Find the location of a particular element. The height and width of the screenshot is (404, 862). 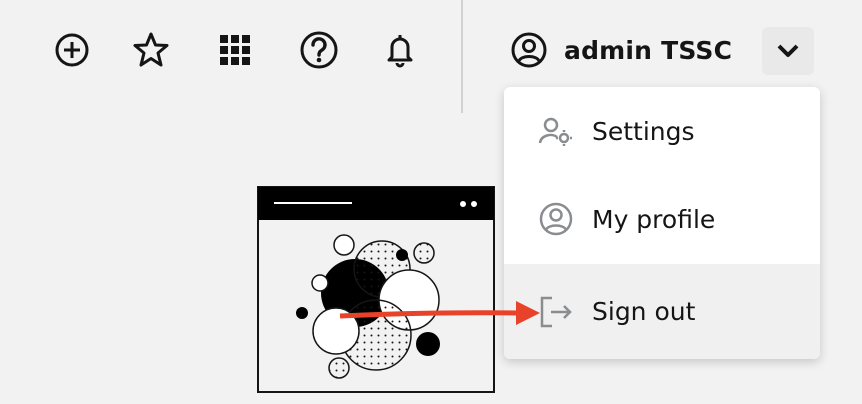

chevron-down-icon is located at coordinates (788, 50).